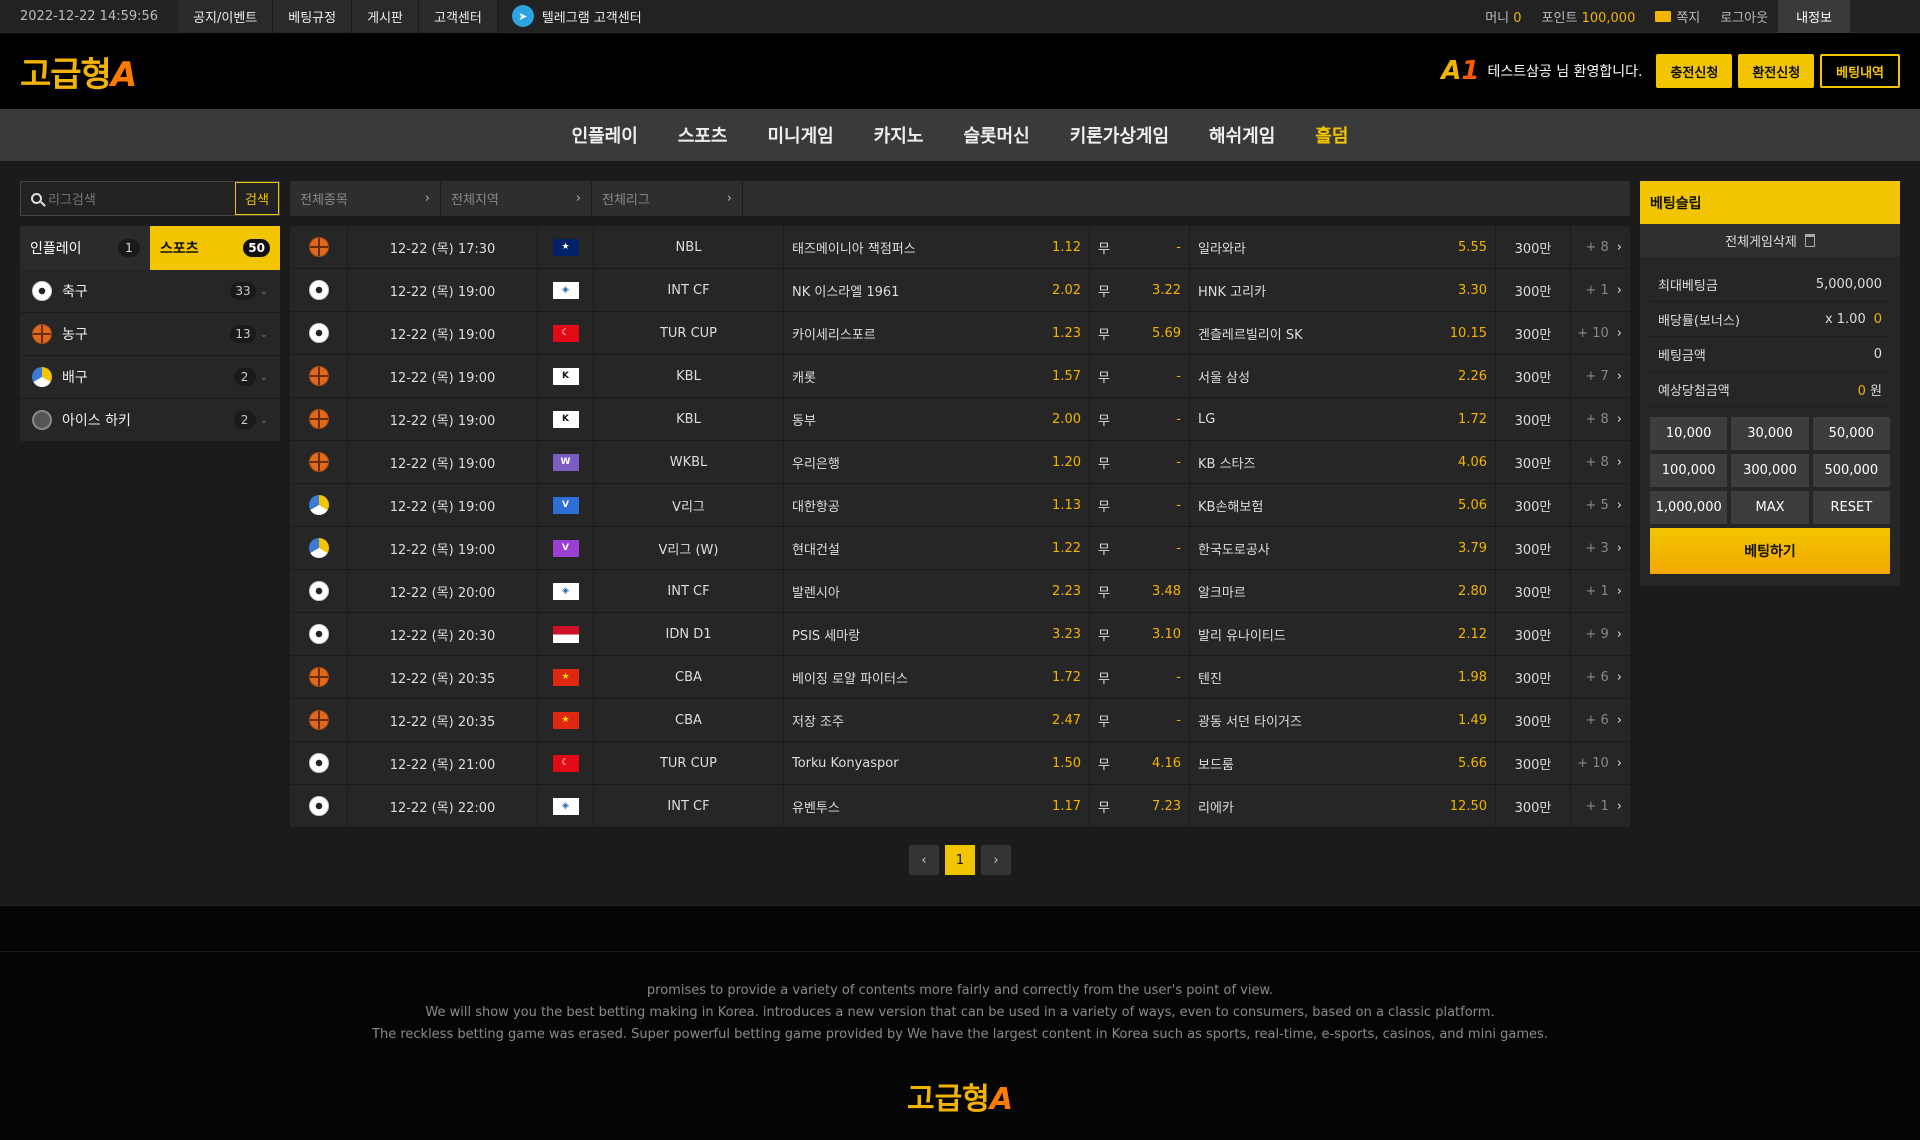  I want to click on draw-odd-button: 무 5.69, so click(1139, 333).